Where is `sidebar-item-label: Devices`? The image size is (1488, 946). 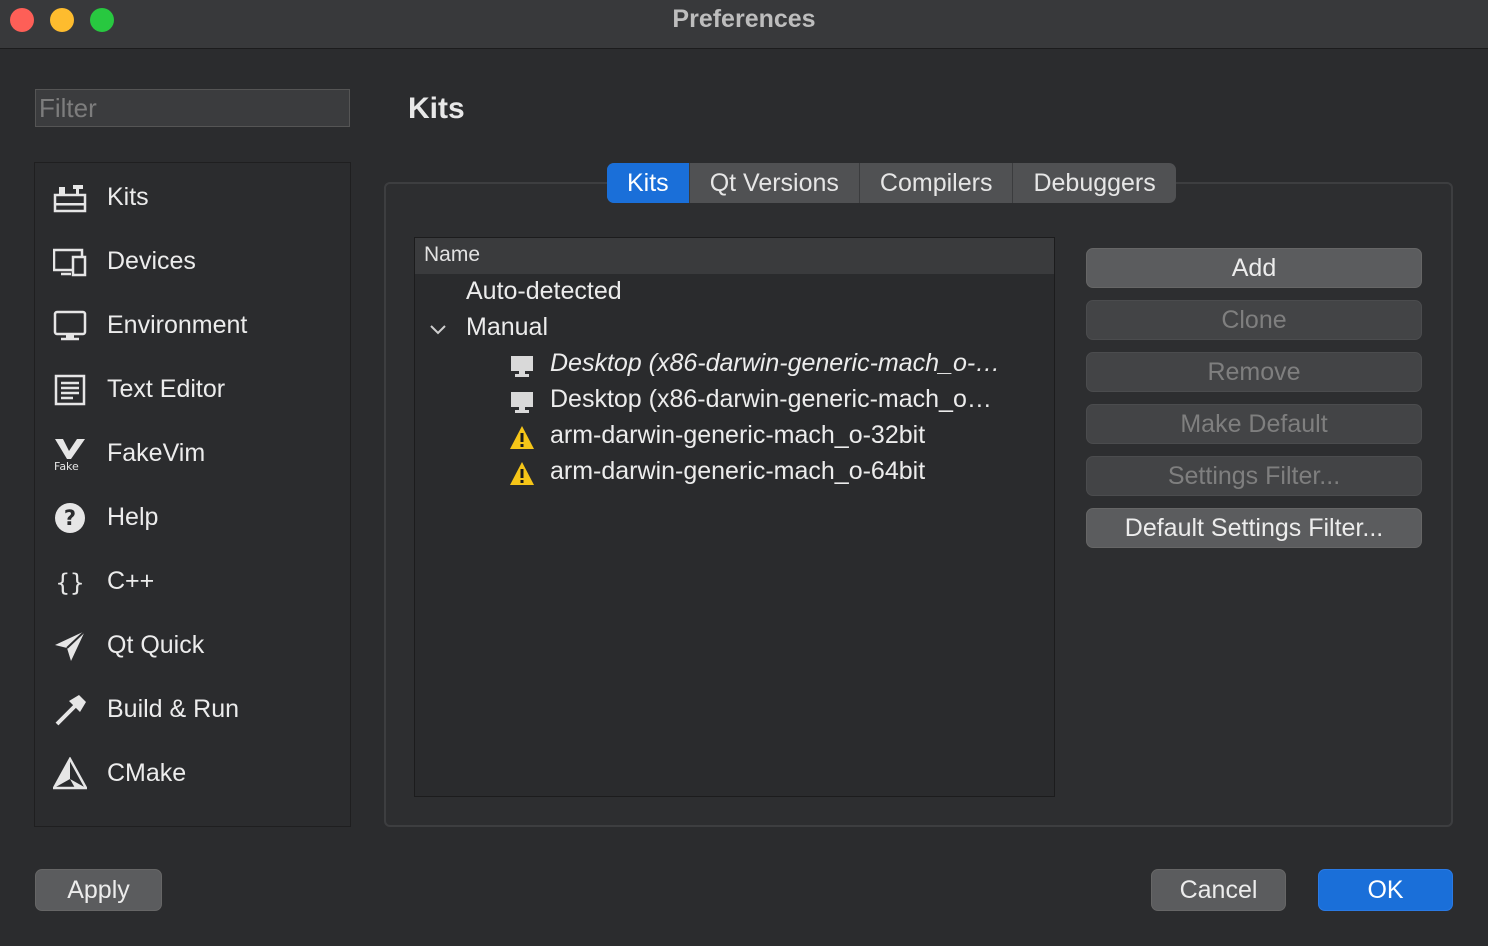 sidebar-item-label: Devices is located at coordinates (151, 261).